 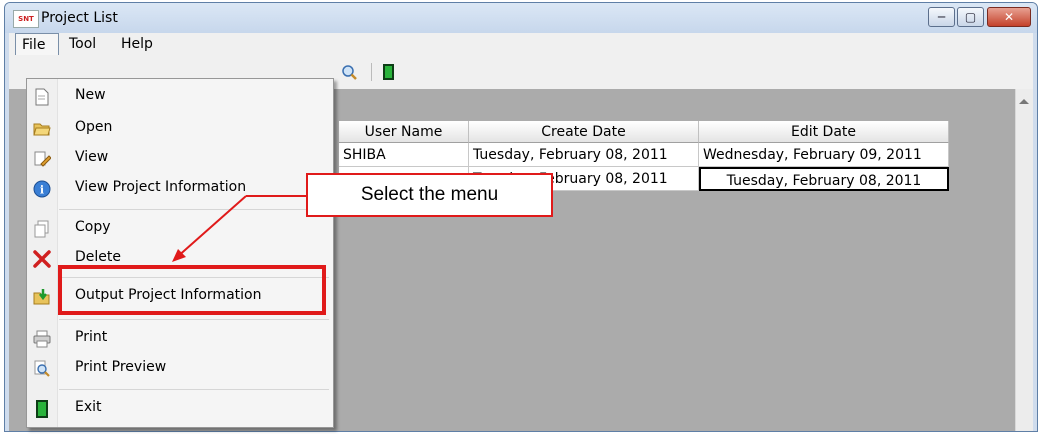 What do you see at coordinates (239, 228) in the screenshot?
I see `annotation-arrow` at bounding box center [239, 228].